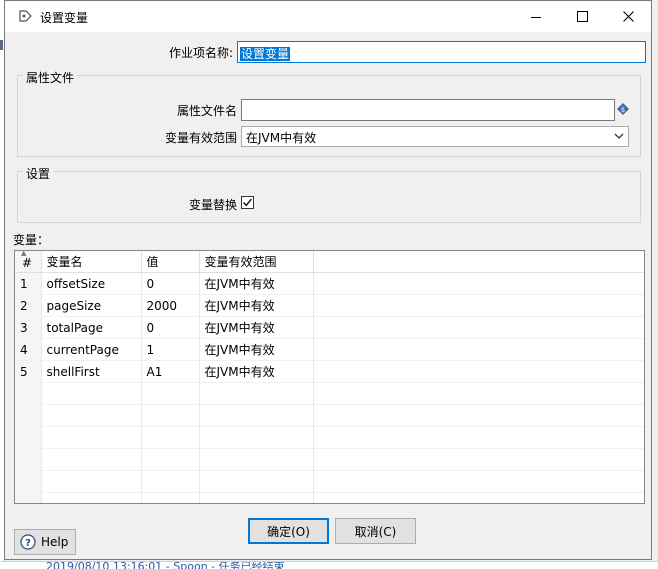 Image resolution: width=658 pixels, height=569 pixels. What do you see at coordinates (31, 240) in the screenshot?
I see `variables-label: 变量：` at bounding box center [31, 240].